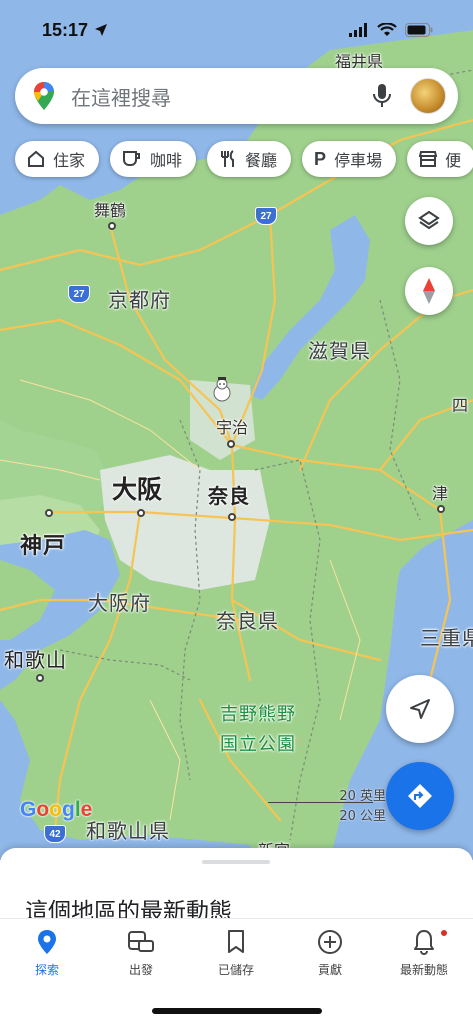 This screenshot has height=1024, width=473. I want to click on avatar, so click(428, 96).